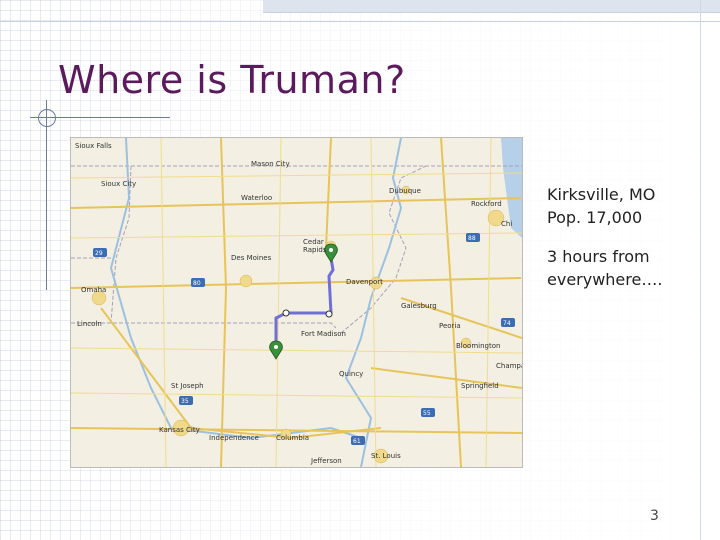  What do you see at coordinates (313, 242) in the screenshot?
I see `svg-text: Cedar` at bounding box center [313, 242].